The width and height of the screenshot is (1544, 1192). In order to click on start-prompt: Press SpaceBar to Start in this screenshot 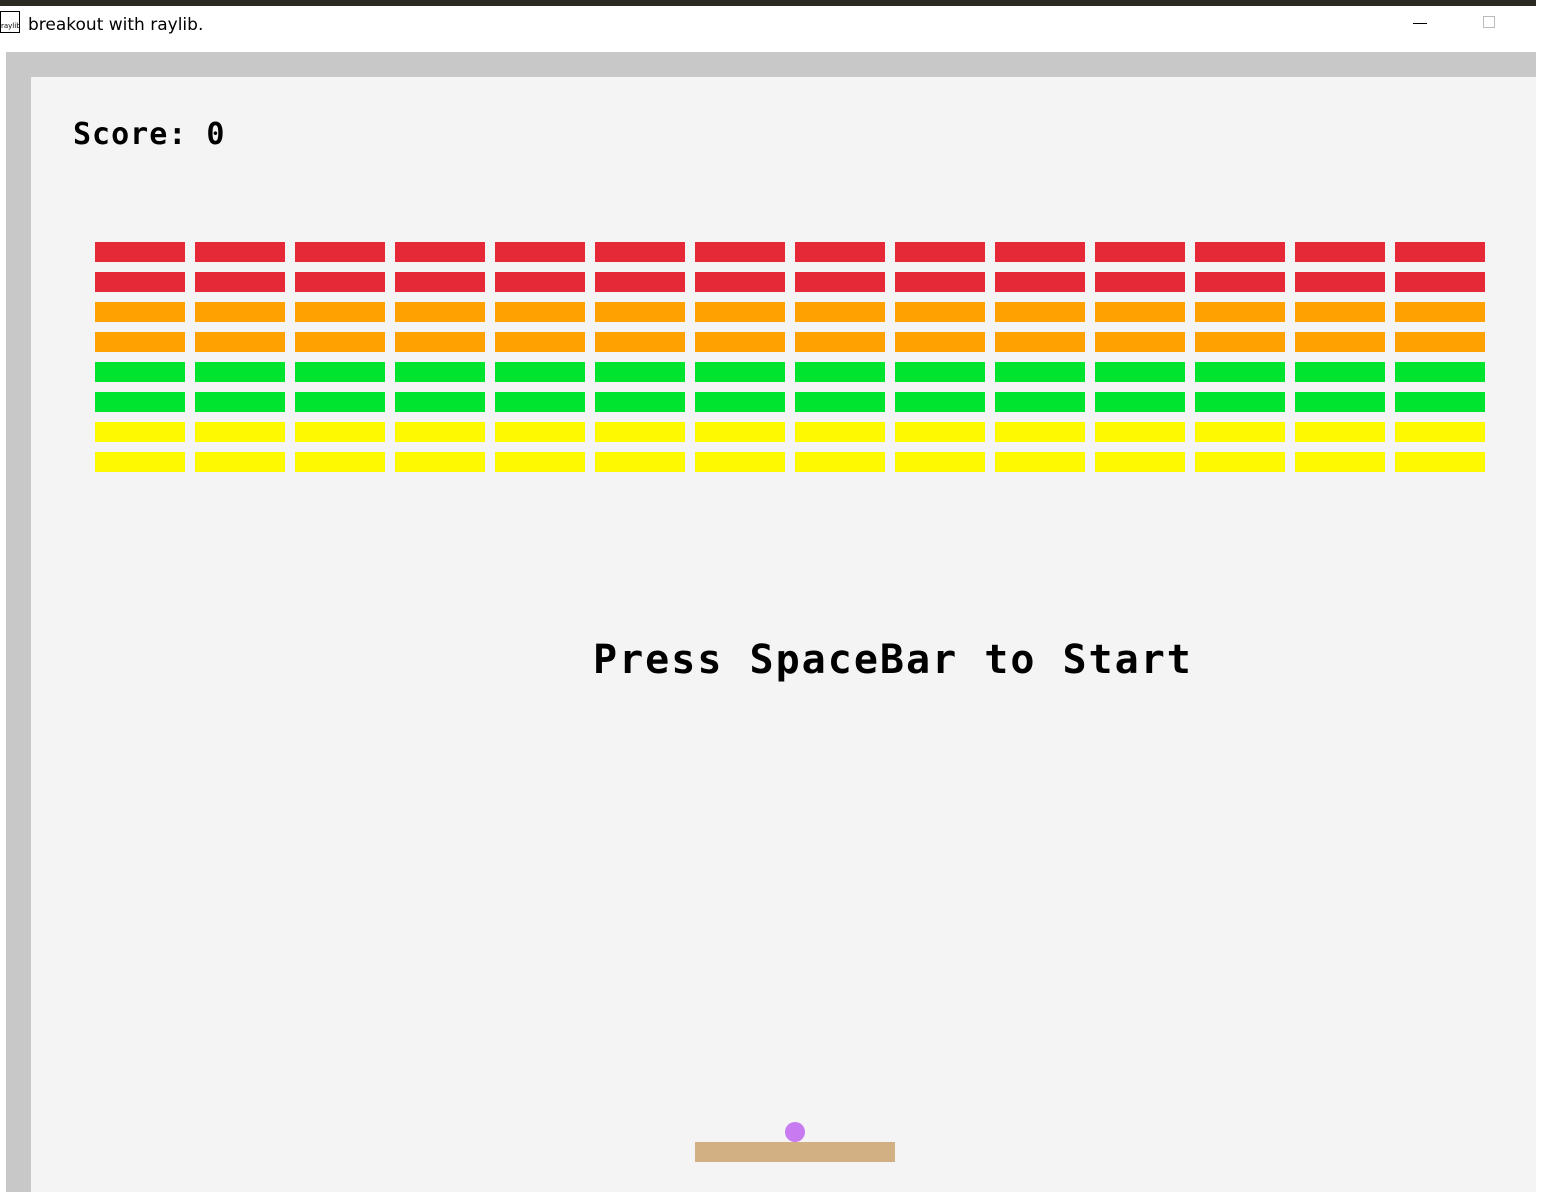, I will do `click(893, 660)`.